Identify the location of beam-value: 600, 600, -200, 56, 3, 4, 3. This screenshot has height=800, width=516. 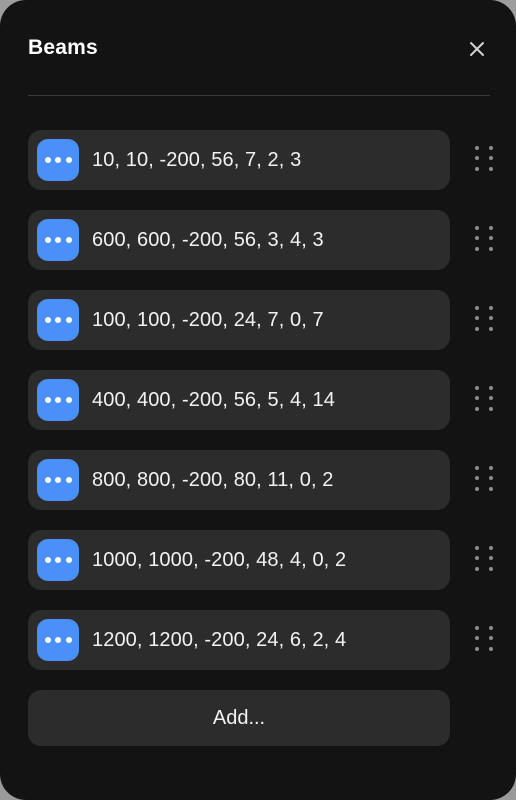
(208, 240).